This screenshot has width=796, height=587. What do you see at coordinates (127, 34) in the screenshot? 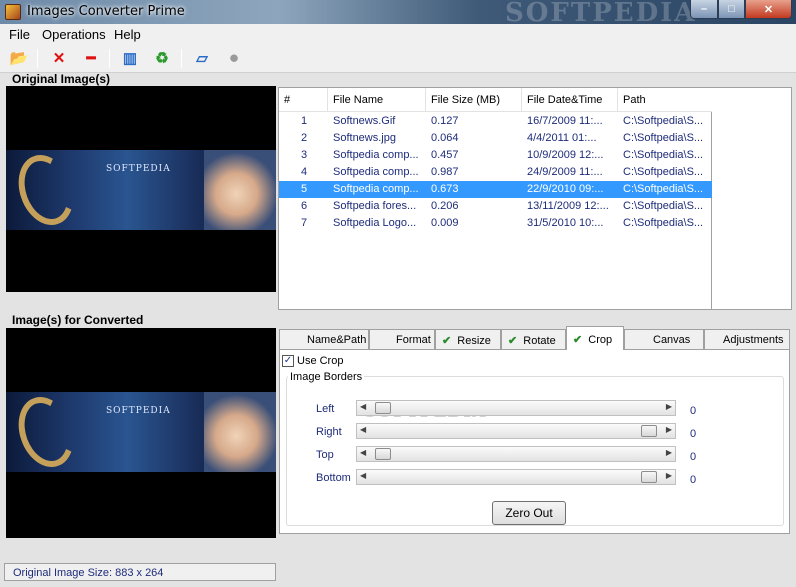
I see `menu-help: Help` at bounding box center [127, 34].